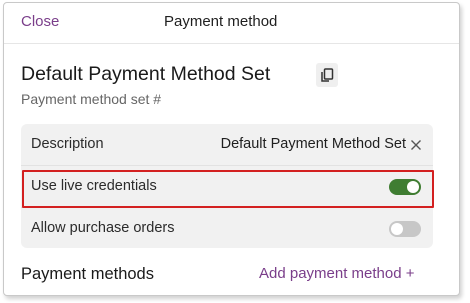 The width and height of the screenshot is (470, 303). I want to click on close-icon, so click(416, 145).